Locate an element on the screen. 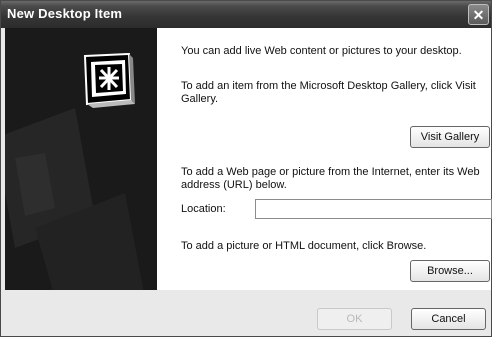 The height and width of the screenshot is (337, 492). dialog-footer: OK Cancel is located at coordinates (246, 313).